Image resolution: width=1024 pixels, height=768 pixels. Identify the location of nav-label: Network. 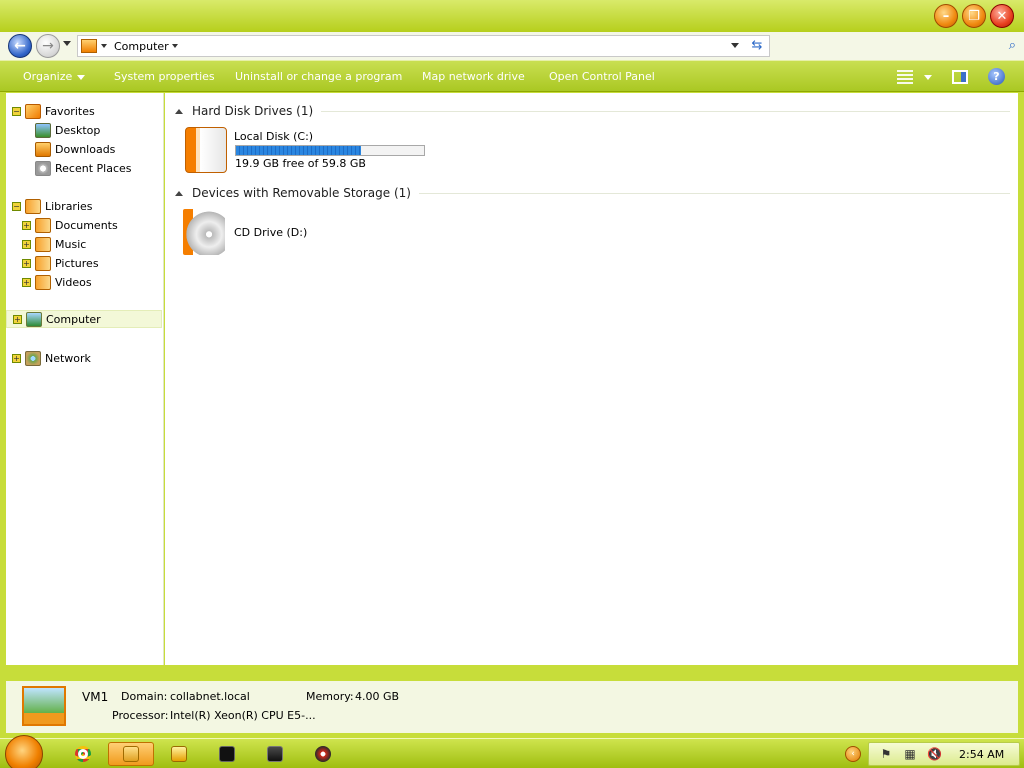
(68, 358).